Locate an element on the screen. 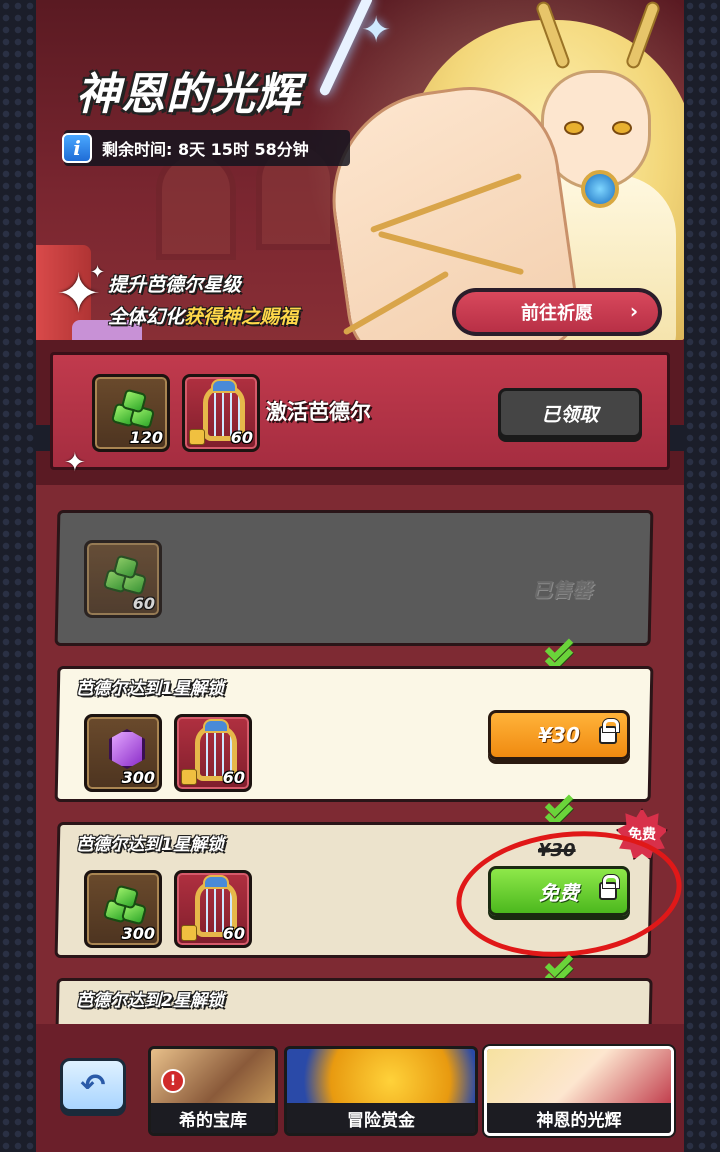  activate-label: 激活芭德尔 is located at coordinates (318, 412).